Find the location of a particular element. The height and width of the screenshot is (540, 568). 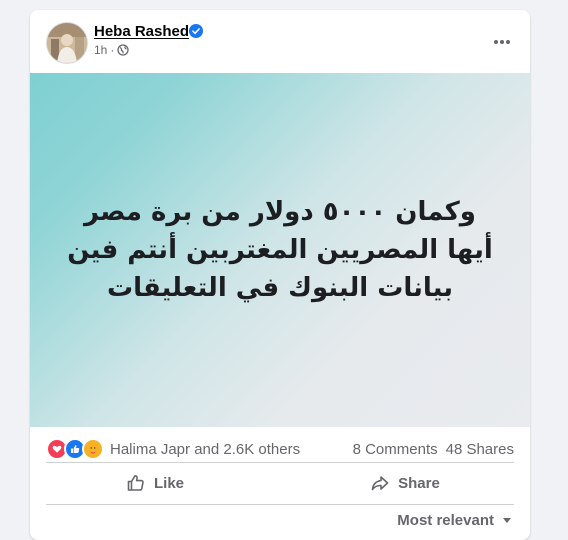

chevron-down-icon is located at coordinates (507, 520).